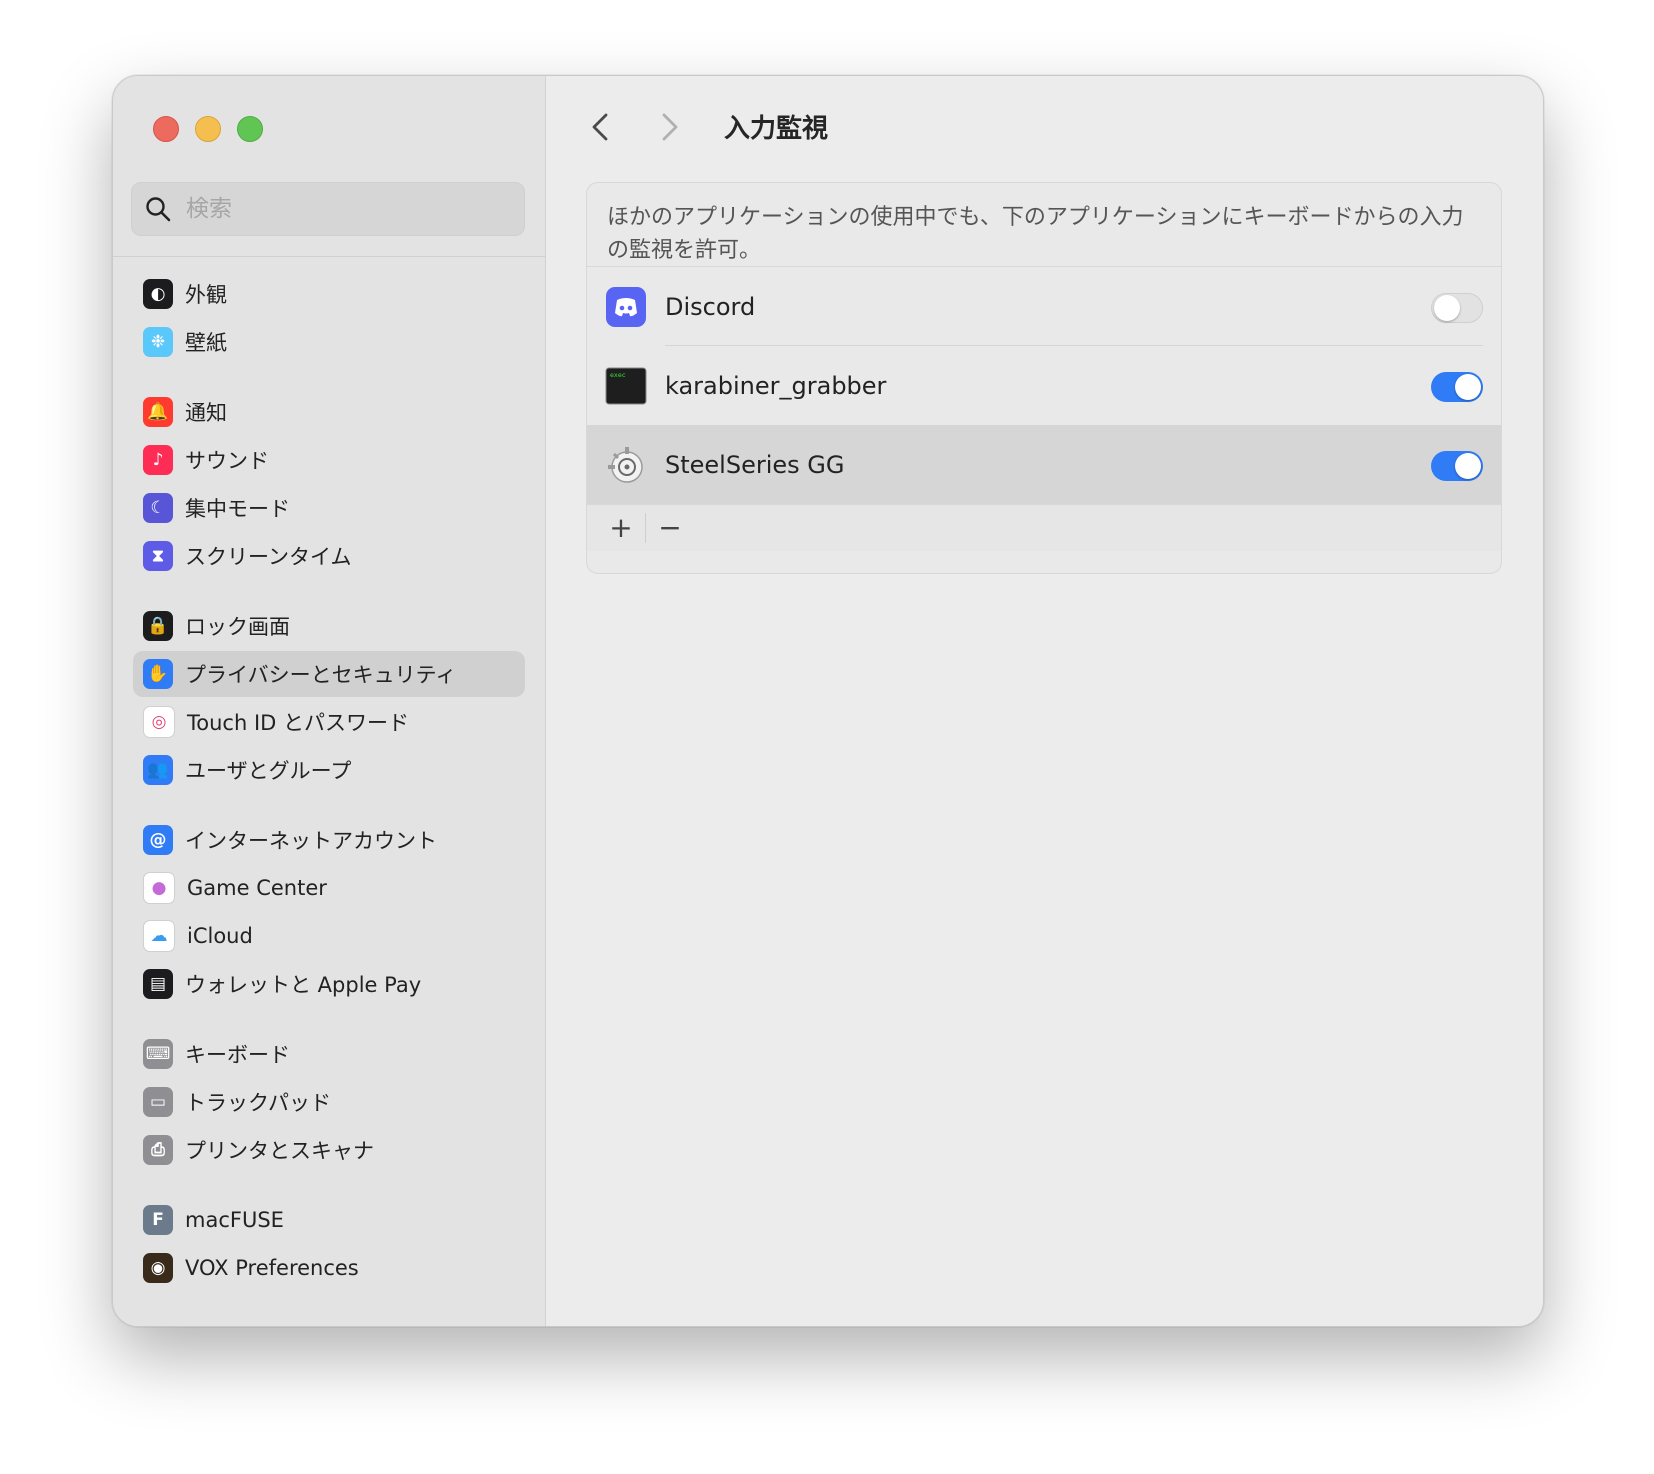 The width and height of the screenshot is (1654, 1474). I want to click on sidebar-item-label: プライバシーとセキュリティ, so click(321, 675).